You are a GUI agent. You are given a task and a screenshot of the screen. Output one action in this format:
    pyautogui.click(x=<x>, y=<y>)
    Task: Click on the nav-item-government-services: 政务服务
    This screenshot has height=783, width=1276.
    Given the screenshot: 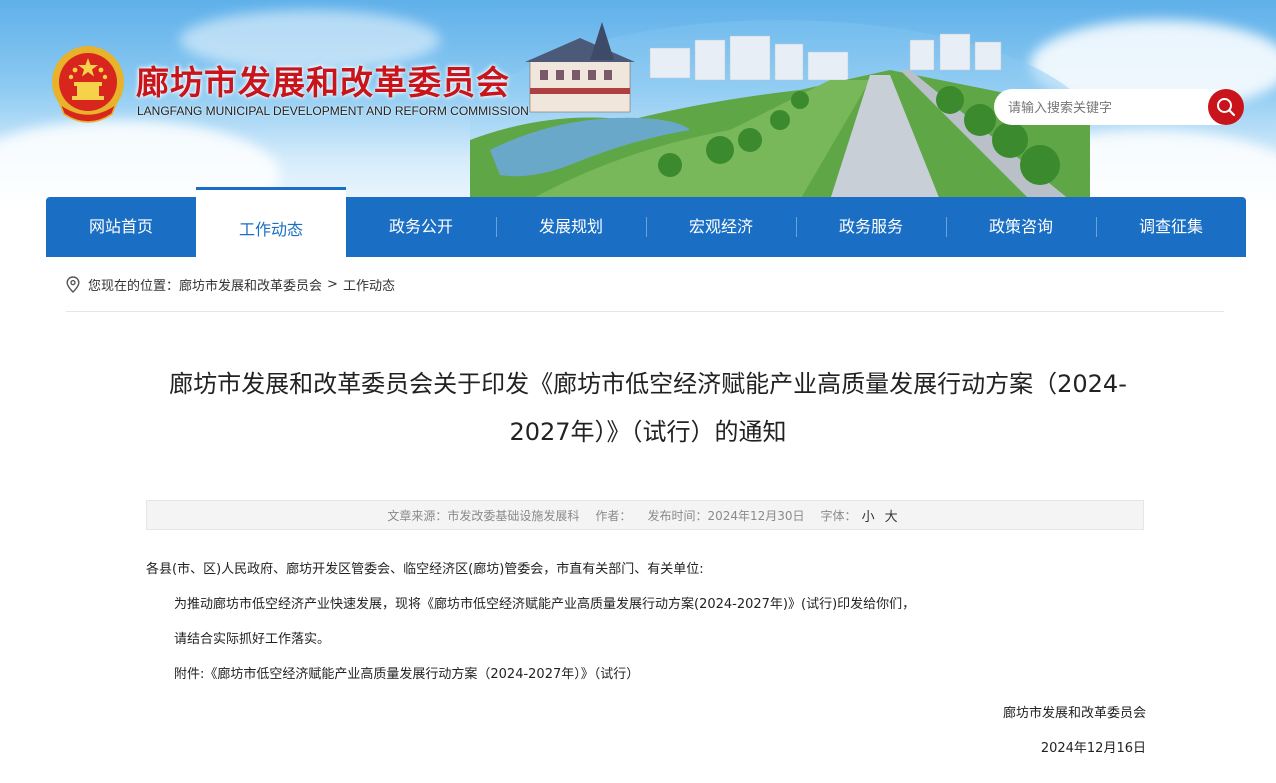 What is the action you would take?
    pyautogui.click(x=871, y=227)
    